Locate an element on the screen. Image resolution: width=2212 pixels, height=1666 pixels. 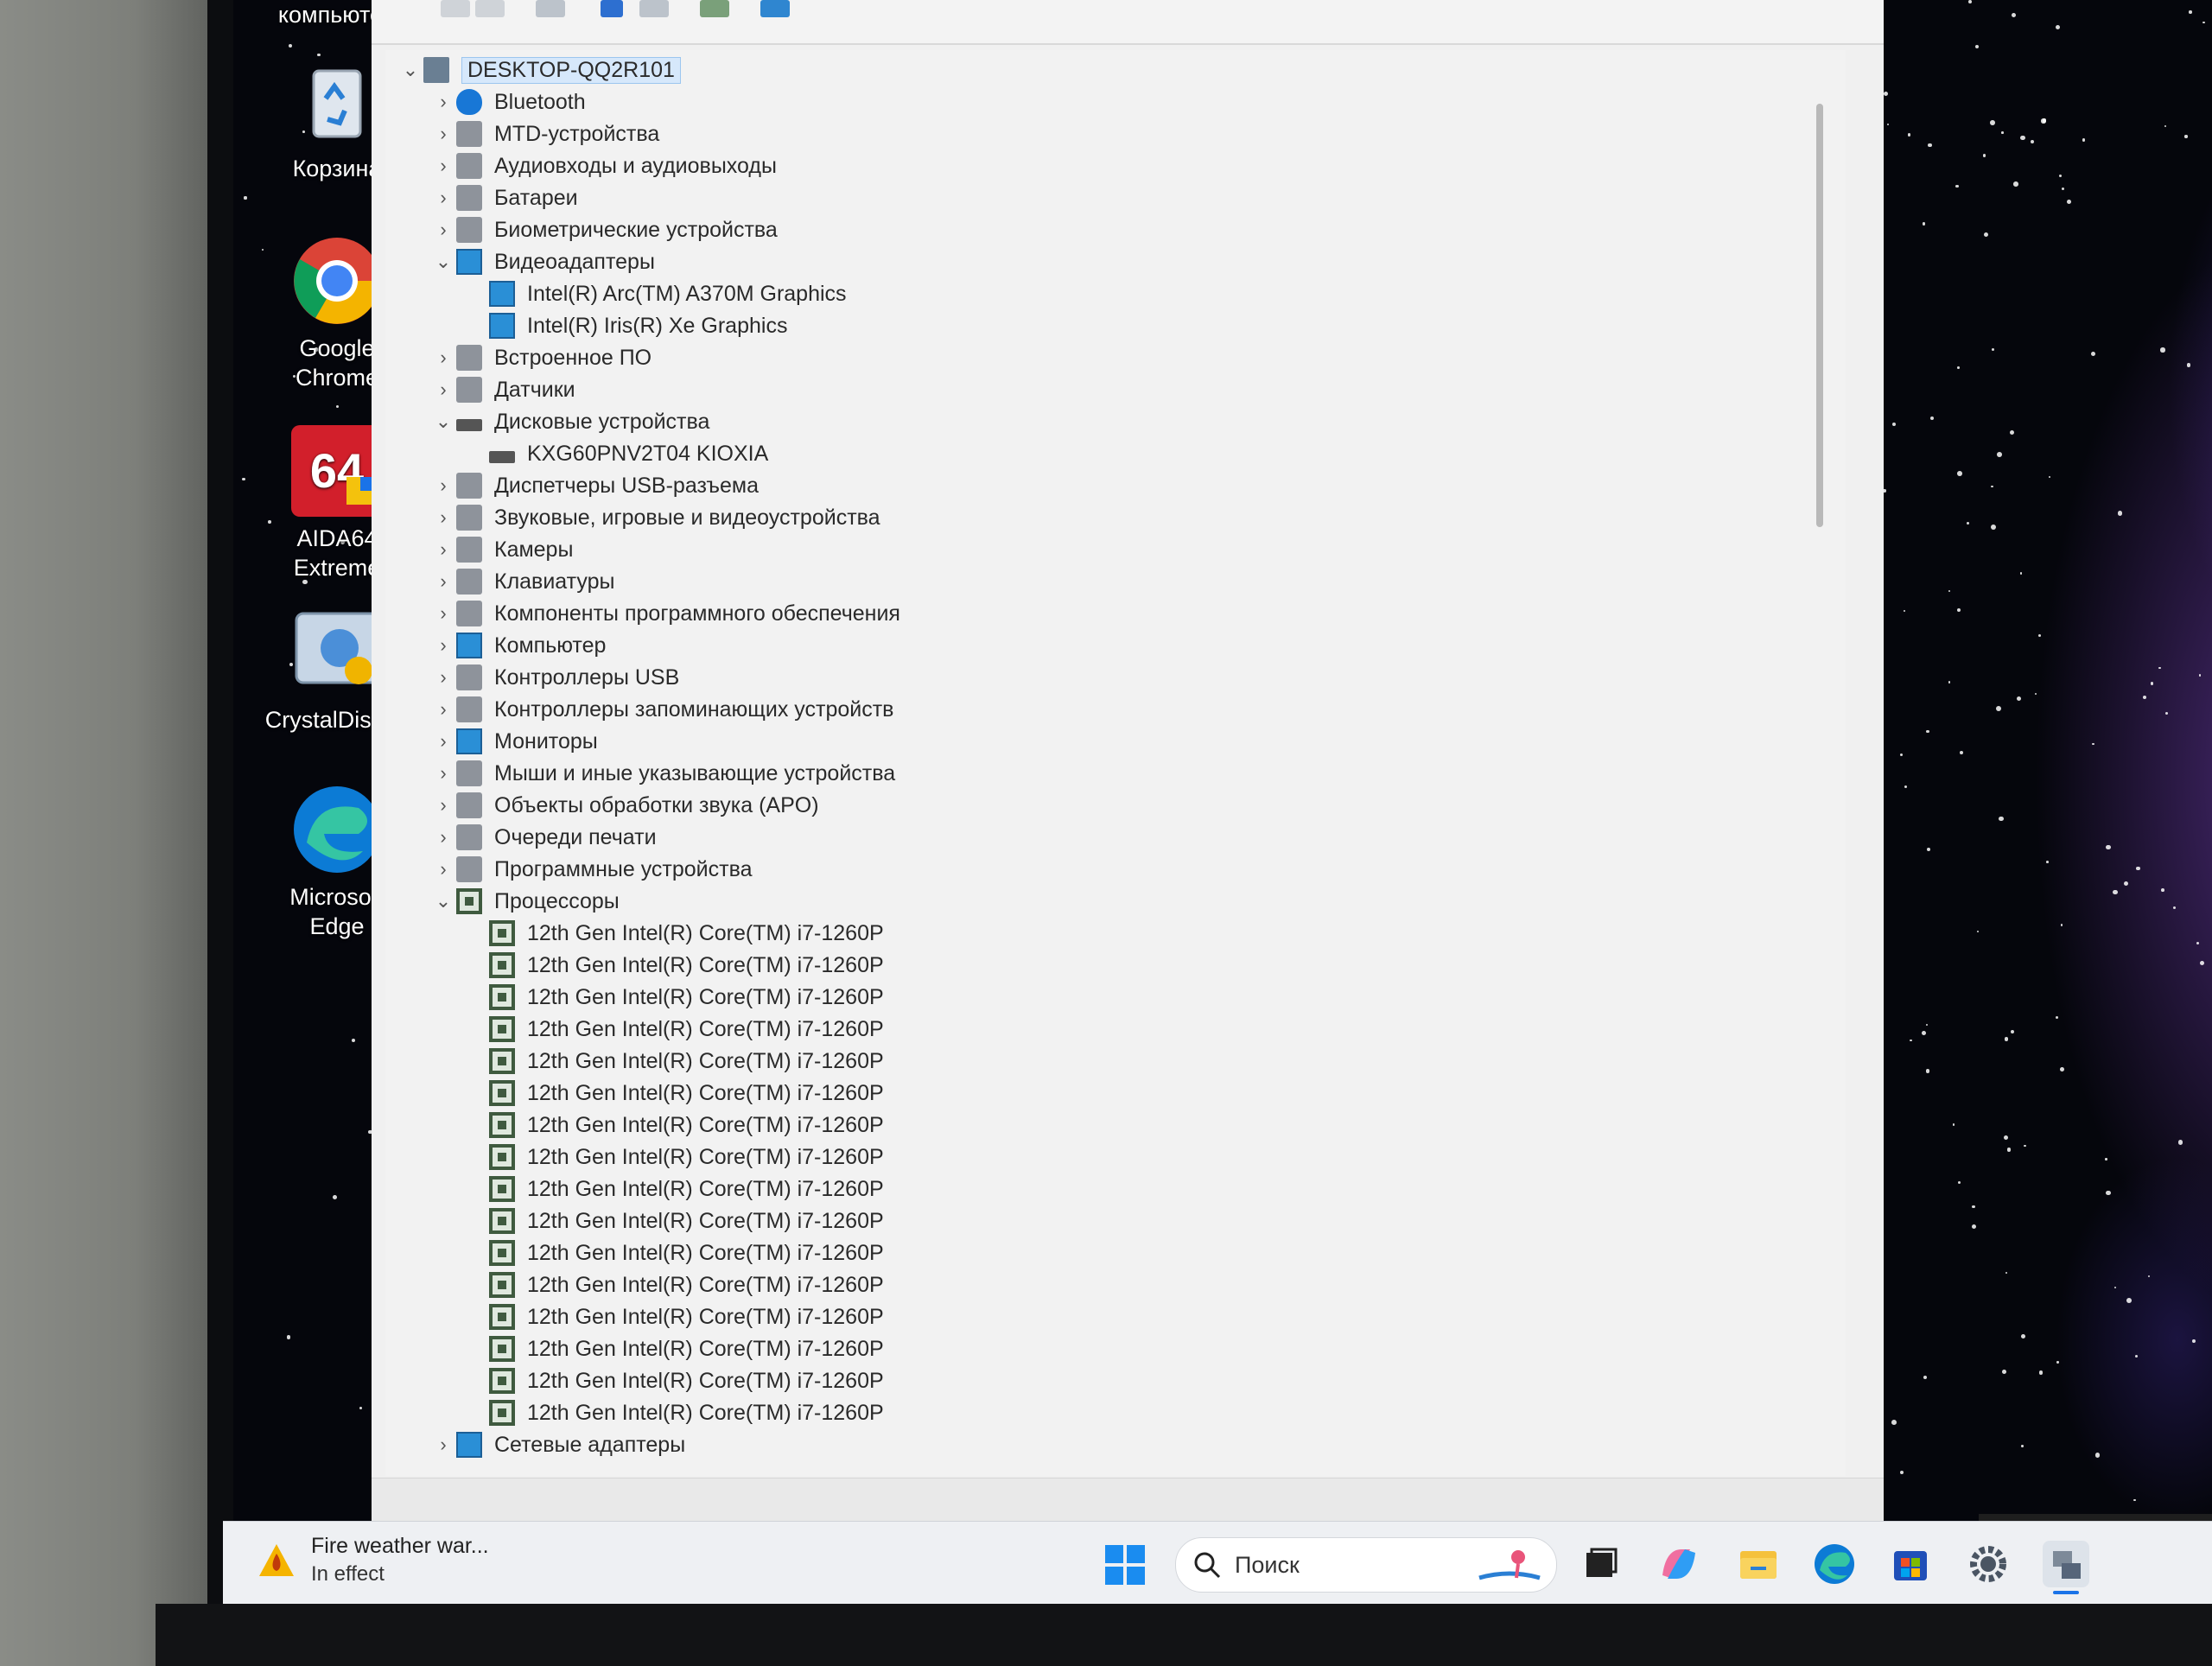
tree-category: › Программные устройства is located at coordinates (591, 870).